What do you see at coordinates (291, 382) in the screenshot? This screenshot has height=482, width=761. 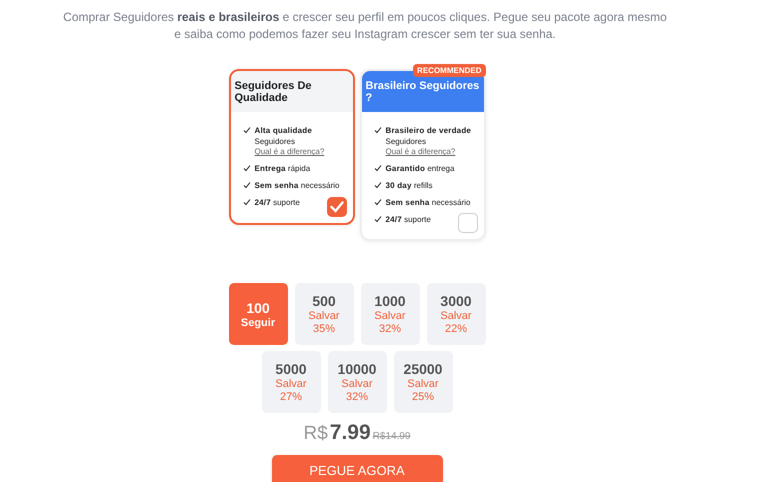 I see `package-option: 5000 Salvar 27%` at bounding box center [291, 382].